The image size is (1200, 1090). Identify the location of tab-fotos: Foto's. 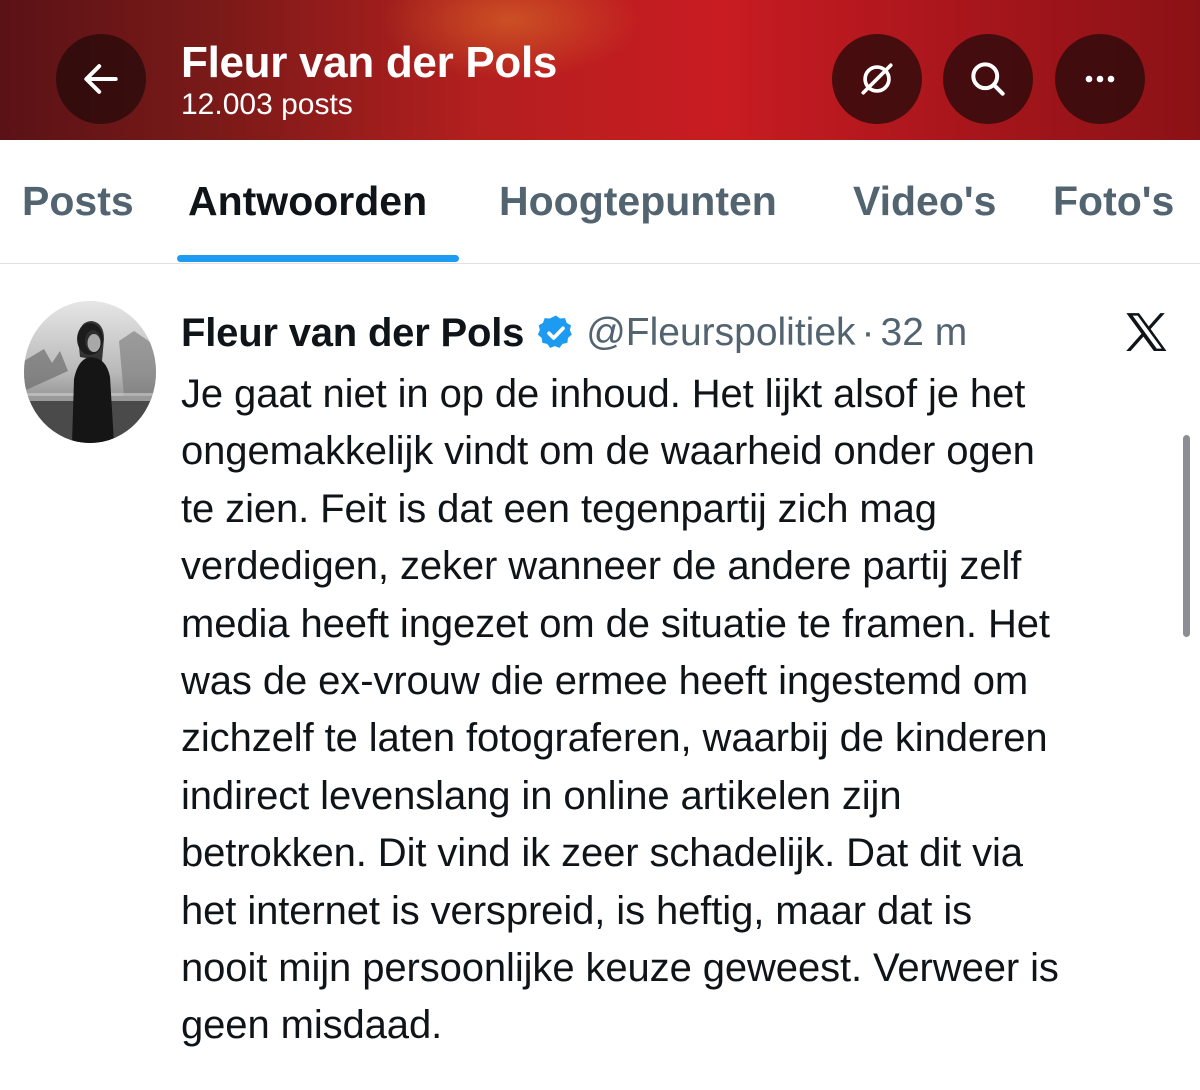
(1113, 201).